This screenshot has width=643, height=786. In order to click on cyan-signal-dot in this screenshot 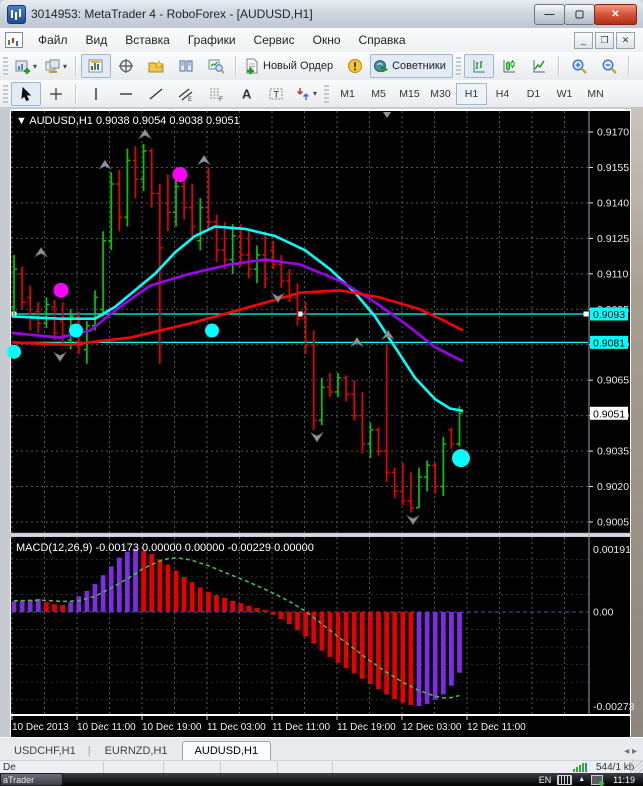, I will do `click(14, 351)`.